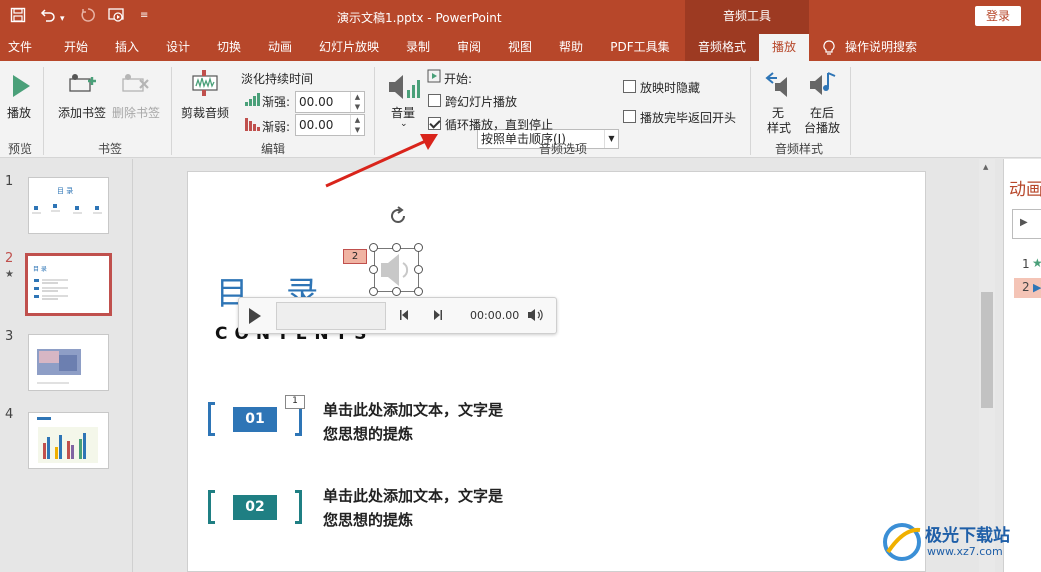 Image resolution: width=1041 pixels, height=572 pixels. I want to click on rewind-after-playing-label: 播放完毕返回开头, so click(688, 118).